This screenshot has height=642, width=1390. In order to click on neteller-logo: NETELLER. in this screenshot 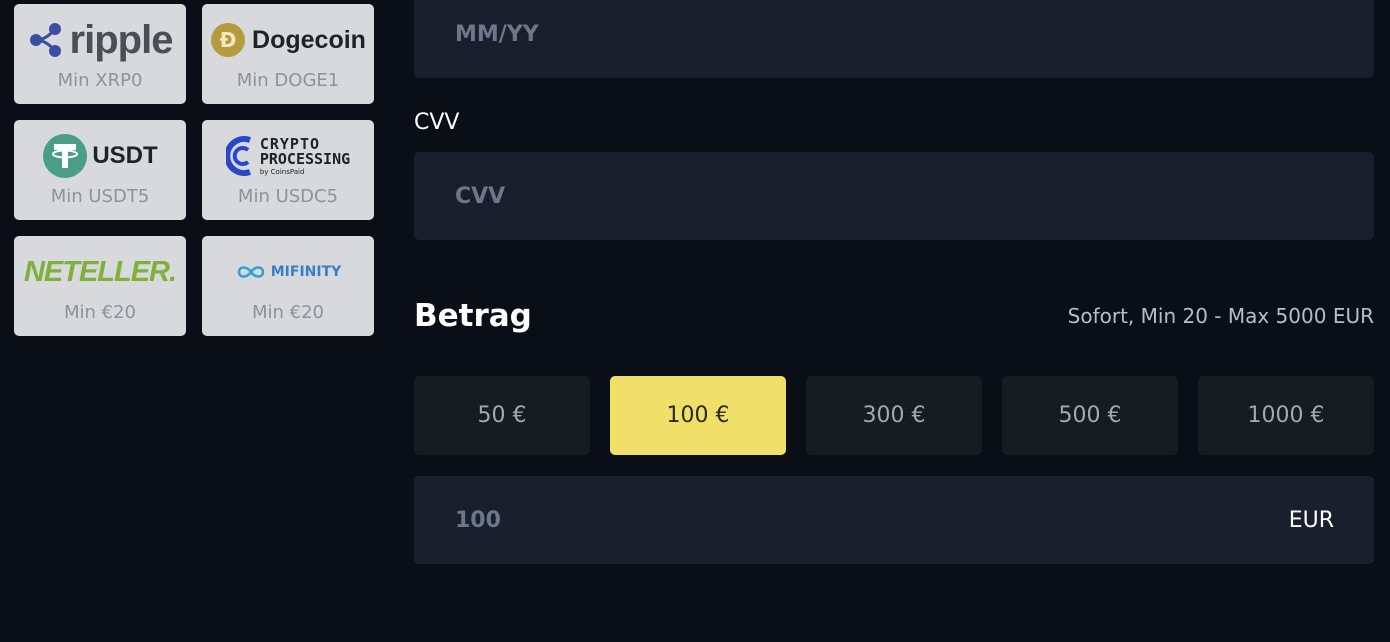, I will do `click(100, 272)`.